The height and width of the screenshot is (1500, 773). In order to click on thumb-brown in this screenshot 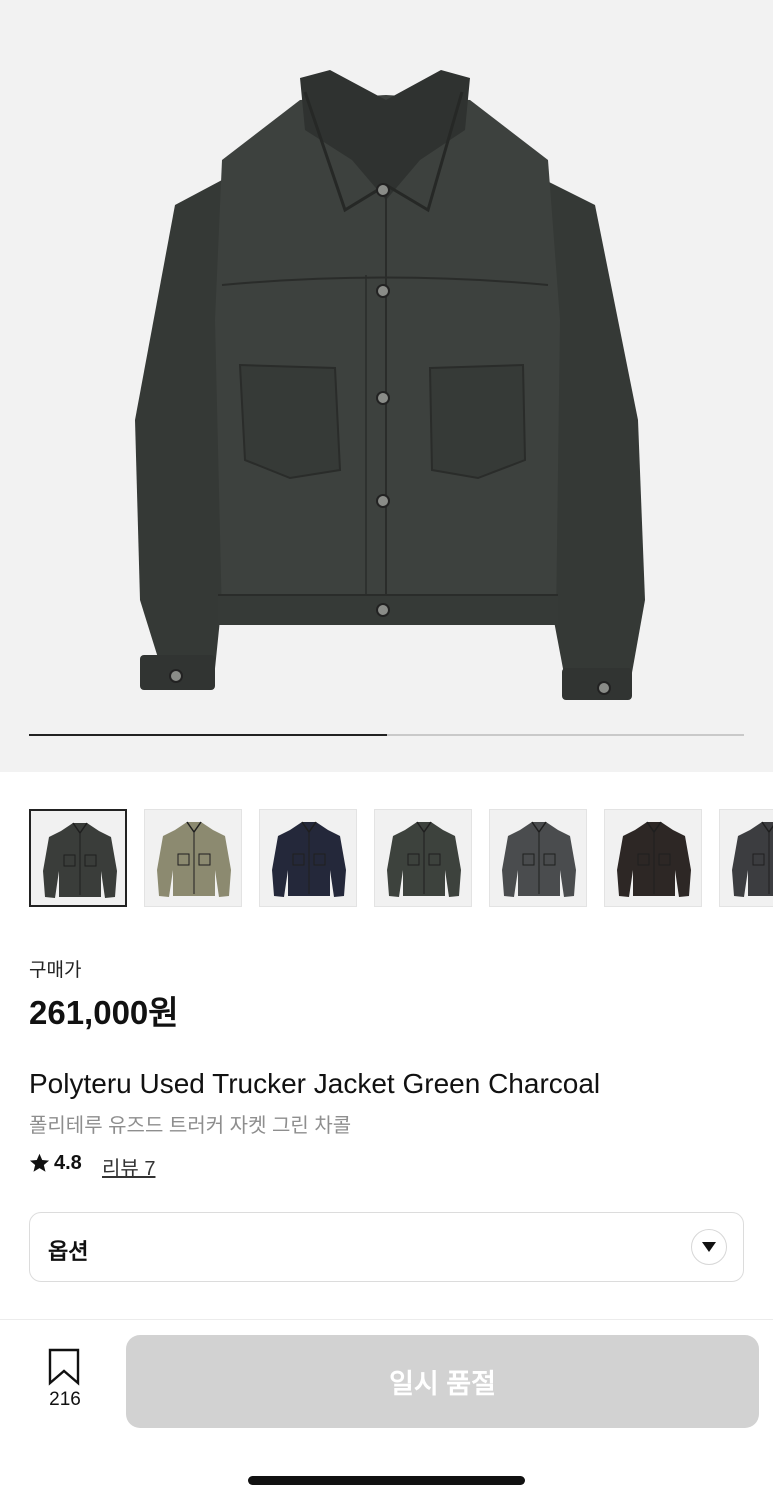, I will do `click(653, 858)`.